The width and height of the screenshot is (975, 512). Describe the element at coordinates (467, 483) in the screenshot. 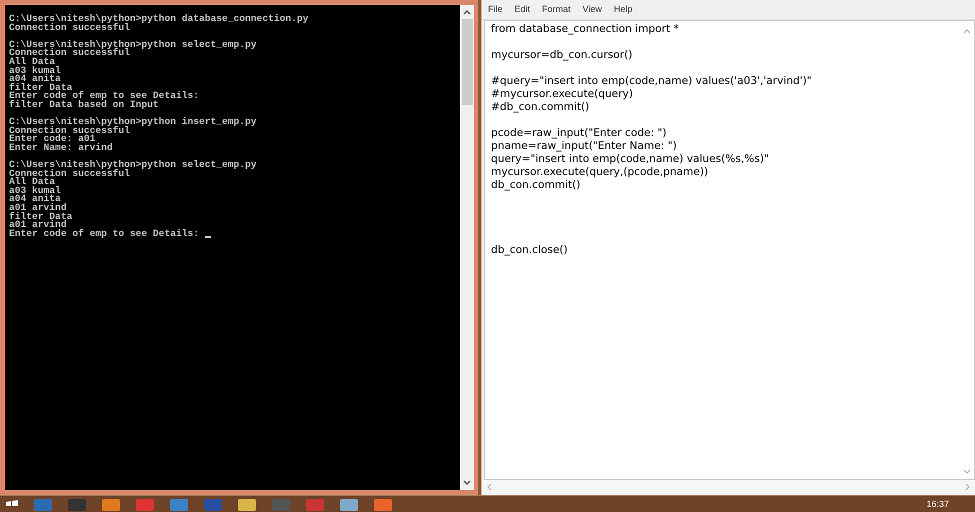

I see `scroll-down-icon` at that location.